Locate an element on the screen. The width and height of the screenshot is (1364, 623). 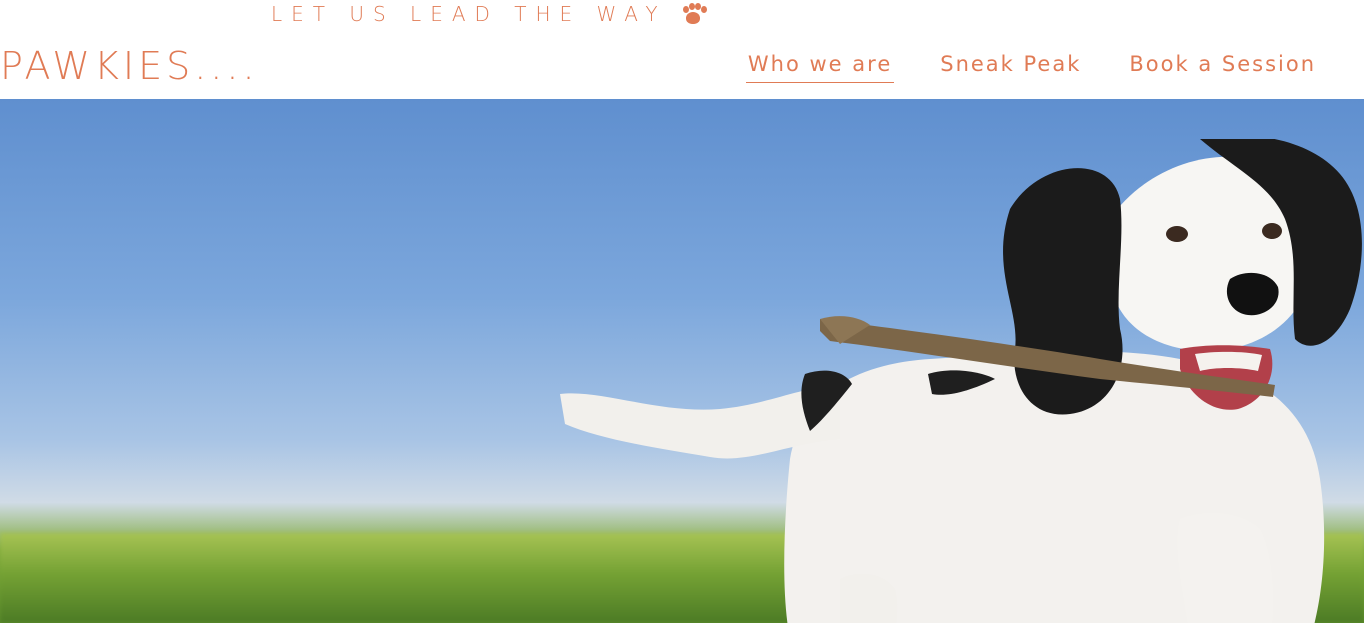
nav-book-a-session: Book a Session is located at coordinates (1222, 66).